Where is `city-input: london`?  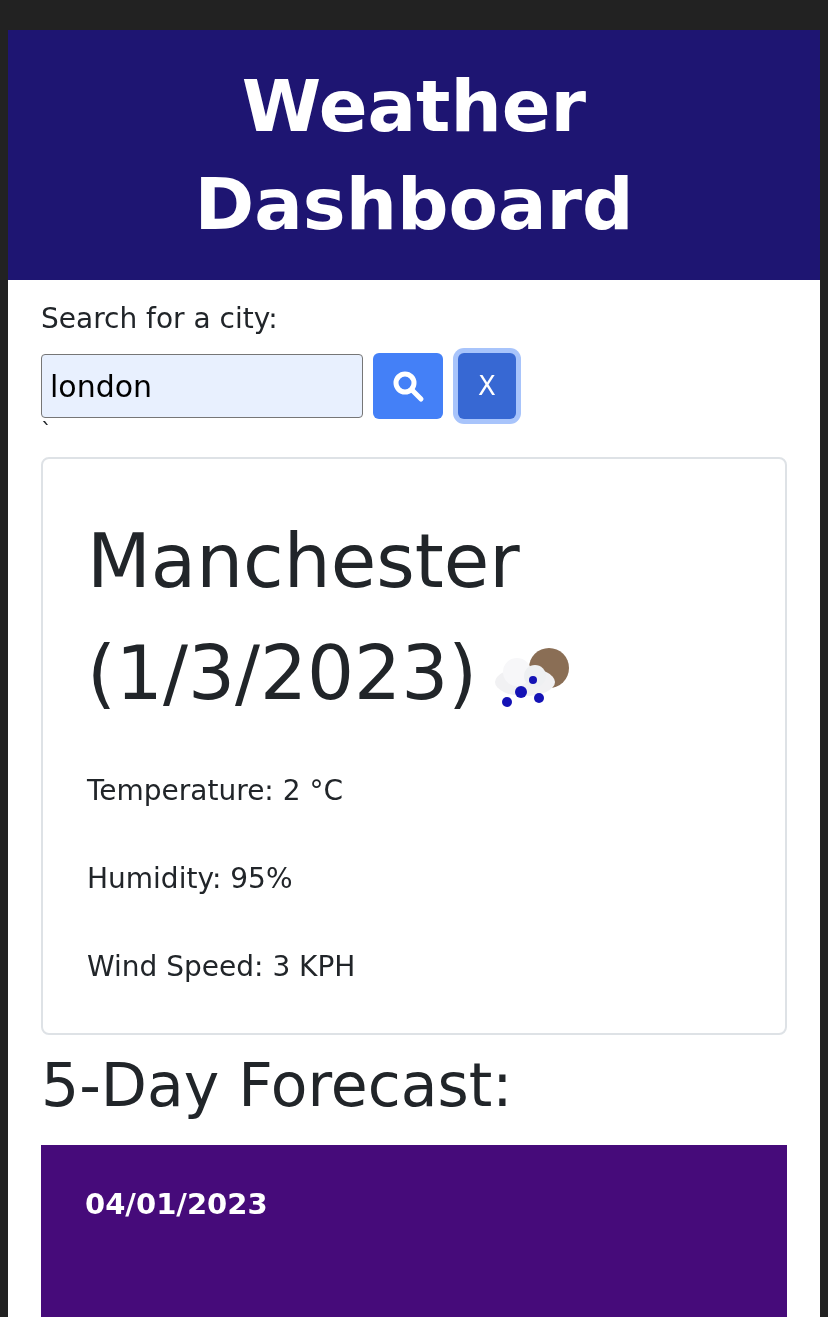
city-input: london is located at coordinates (202, 386).